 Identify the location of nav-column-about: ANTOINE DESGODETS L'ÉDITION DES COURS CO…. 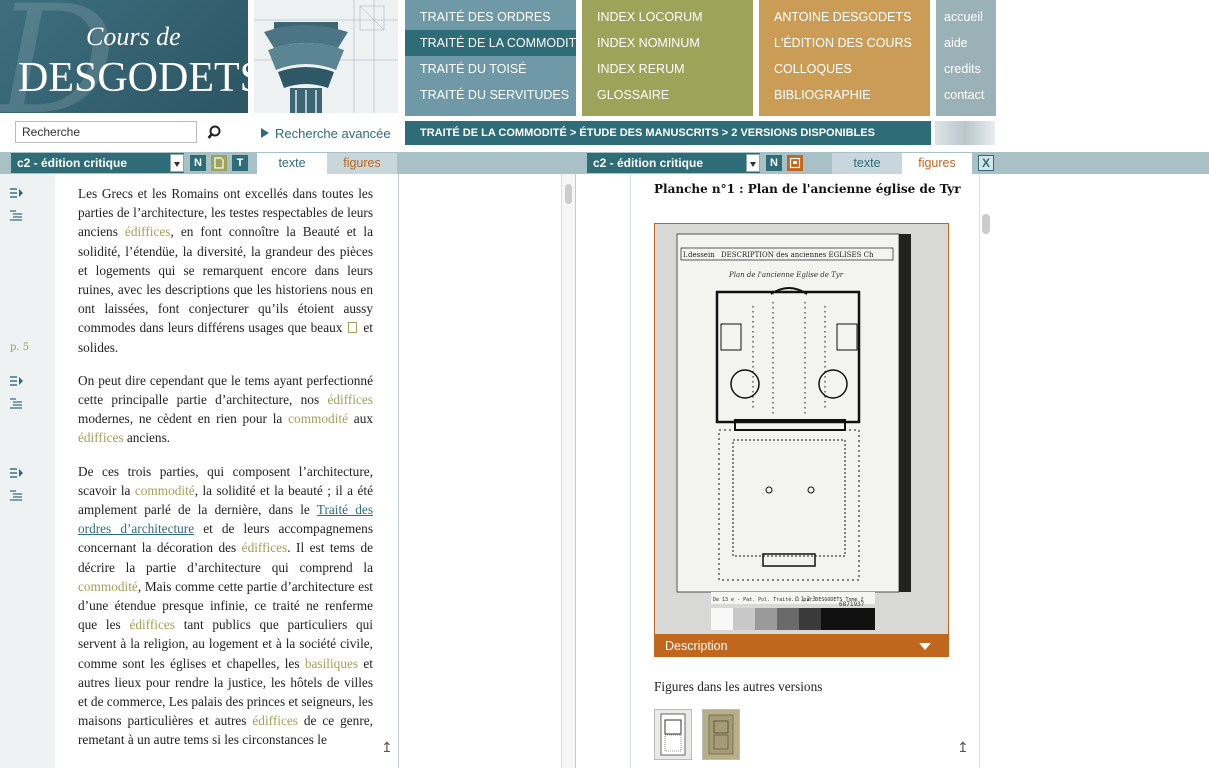
(844, 58).